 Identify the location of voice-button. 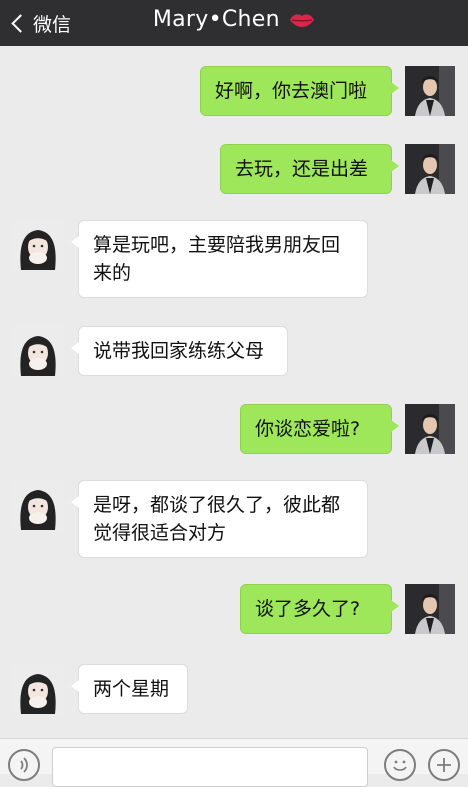
(24, 765).